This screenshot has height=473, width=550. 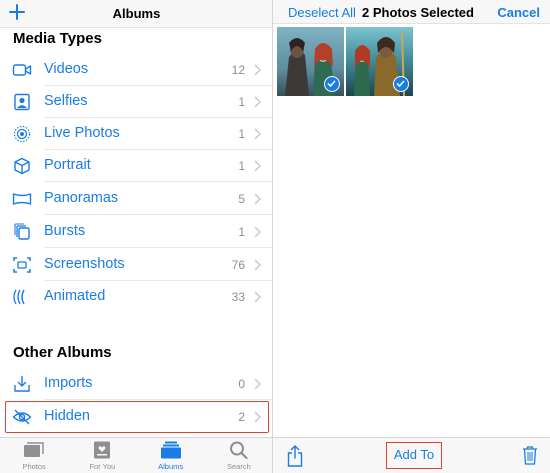 I want to click on video-camera-icon, so click(x=22, y=70).